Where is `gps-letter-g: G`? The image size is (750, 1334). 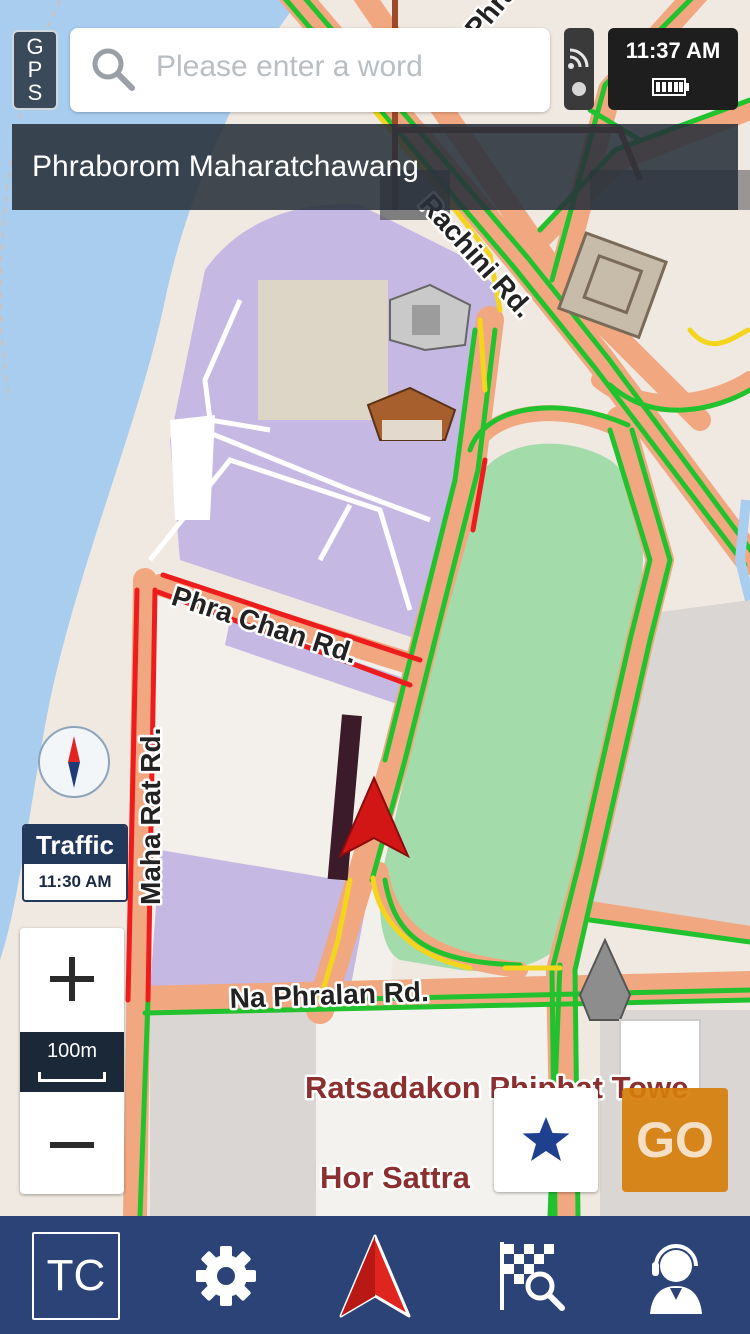 gps-letter-g: G is located at coordinates (35, 46).